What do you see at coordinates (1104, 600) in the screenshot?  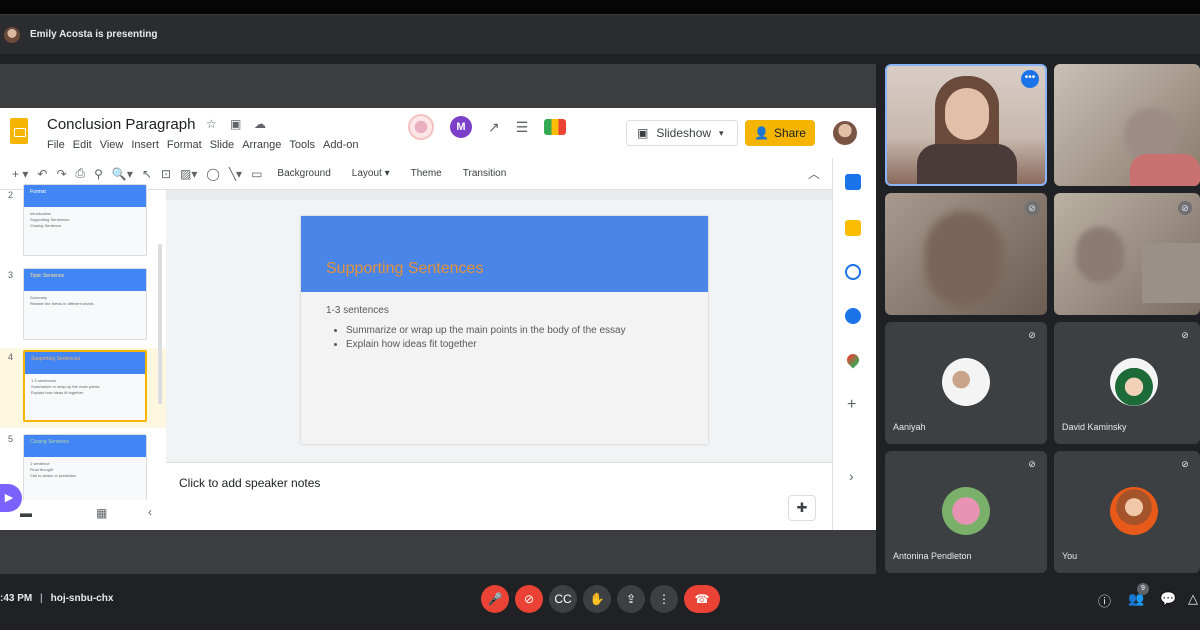 I see `meeting-details-icon: ⓘ` at bounding box center [1104, 600].